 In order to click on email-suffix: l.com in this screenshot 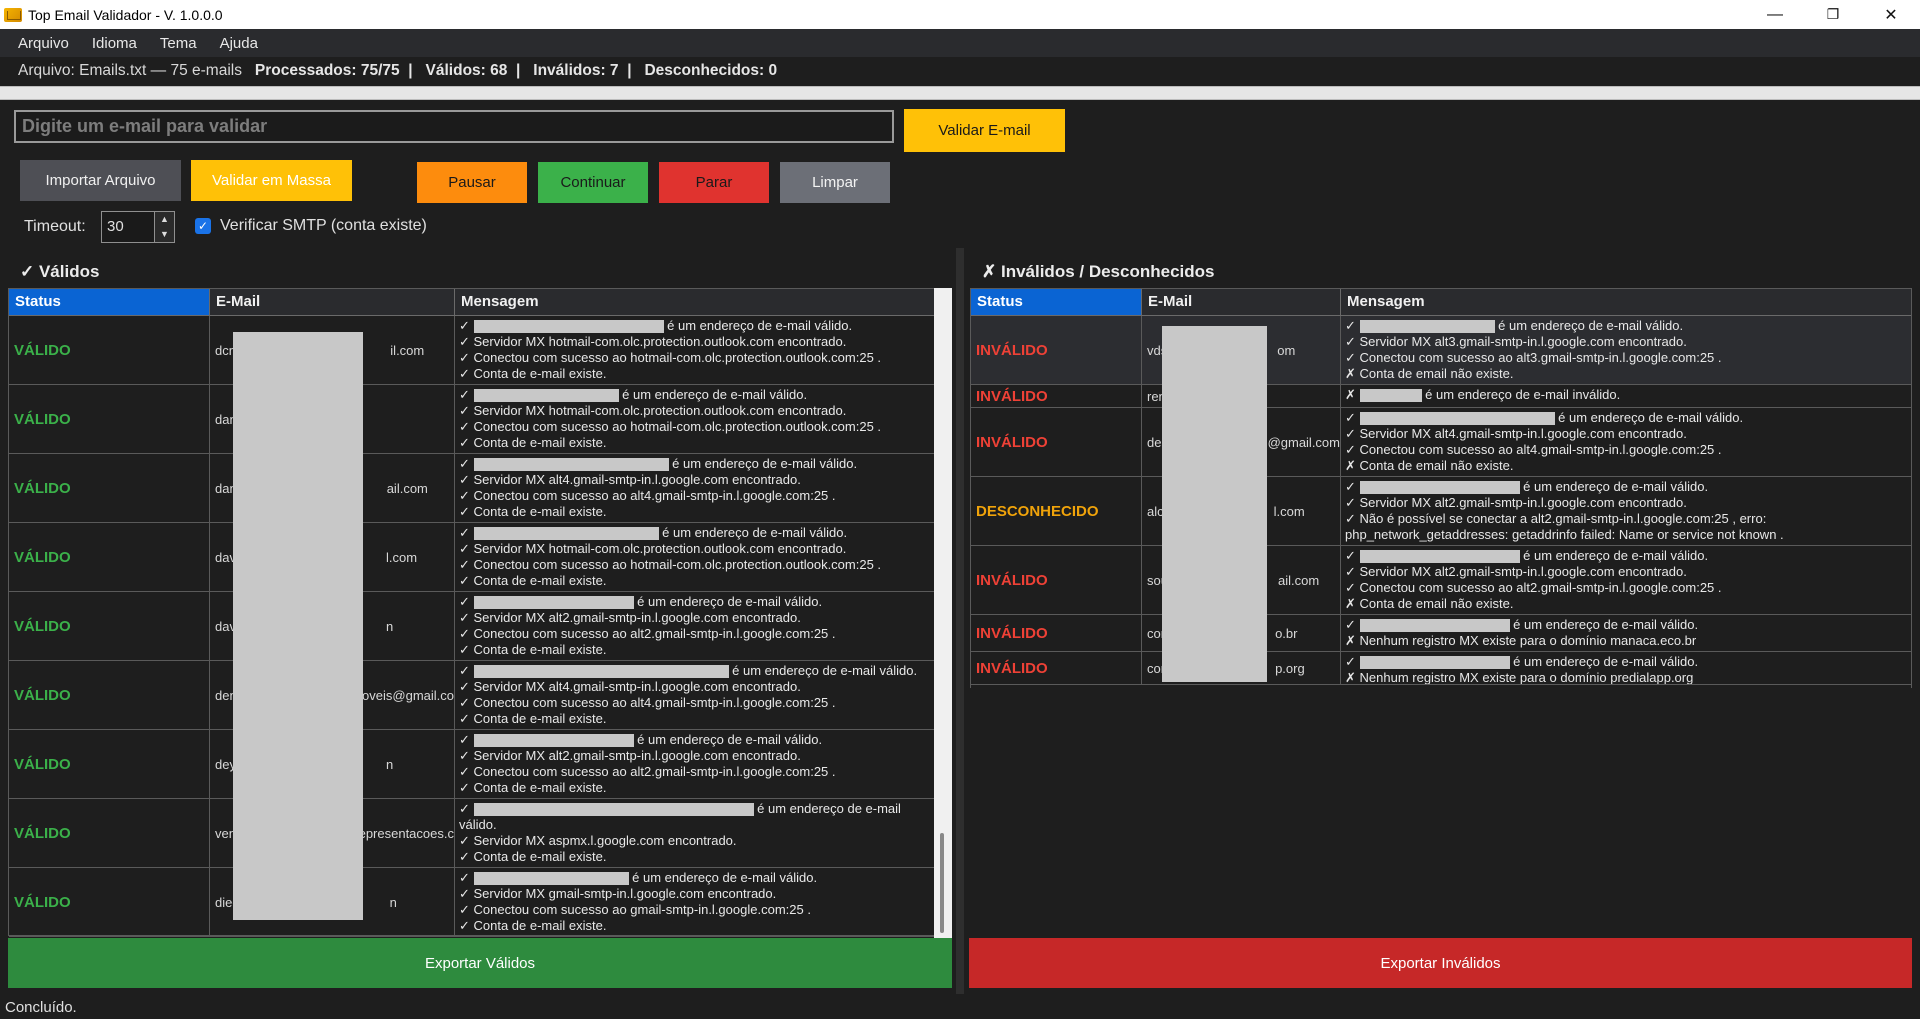, I will do `click(1289, 511)`.